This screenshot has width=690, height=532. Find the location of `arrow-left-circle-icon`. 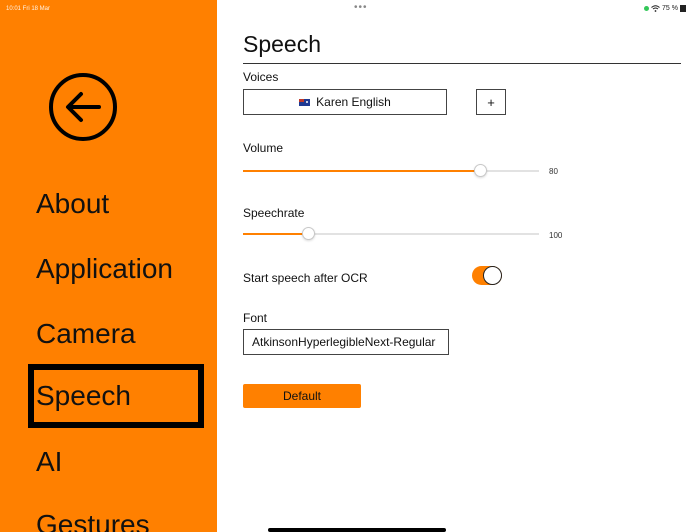

arrow-left-circle-icon is located at coordinates (83, 107).